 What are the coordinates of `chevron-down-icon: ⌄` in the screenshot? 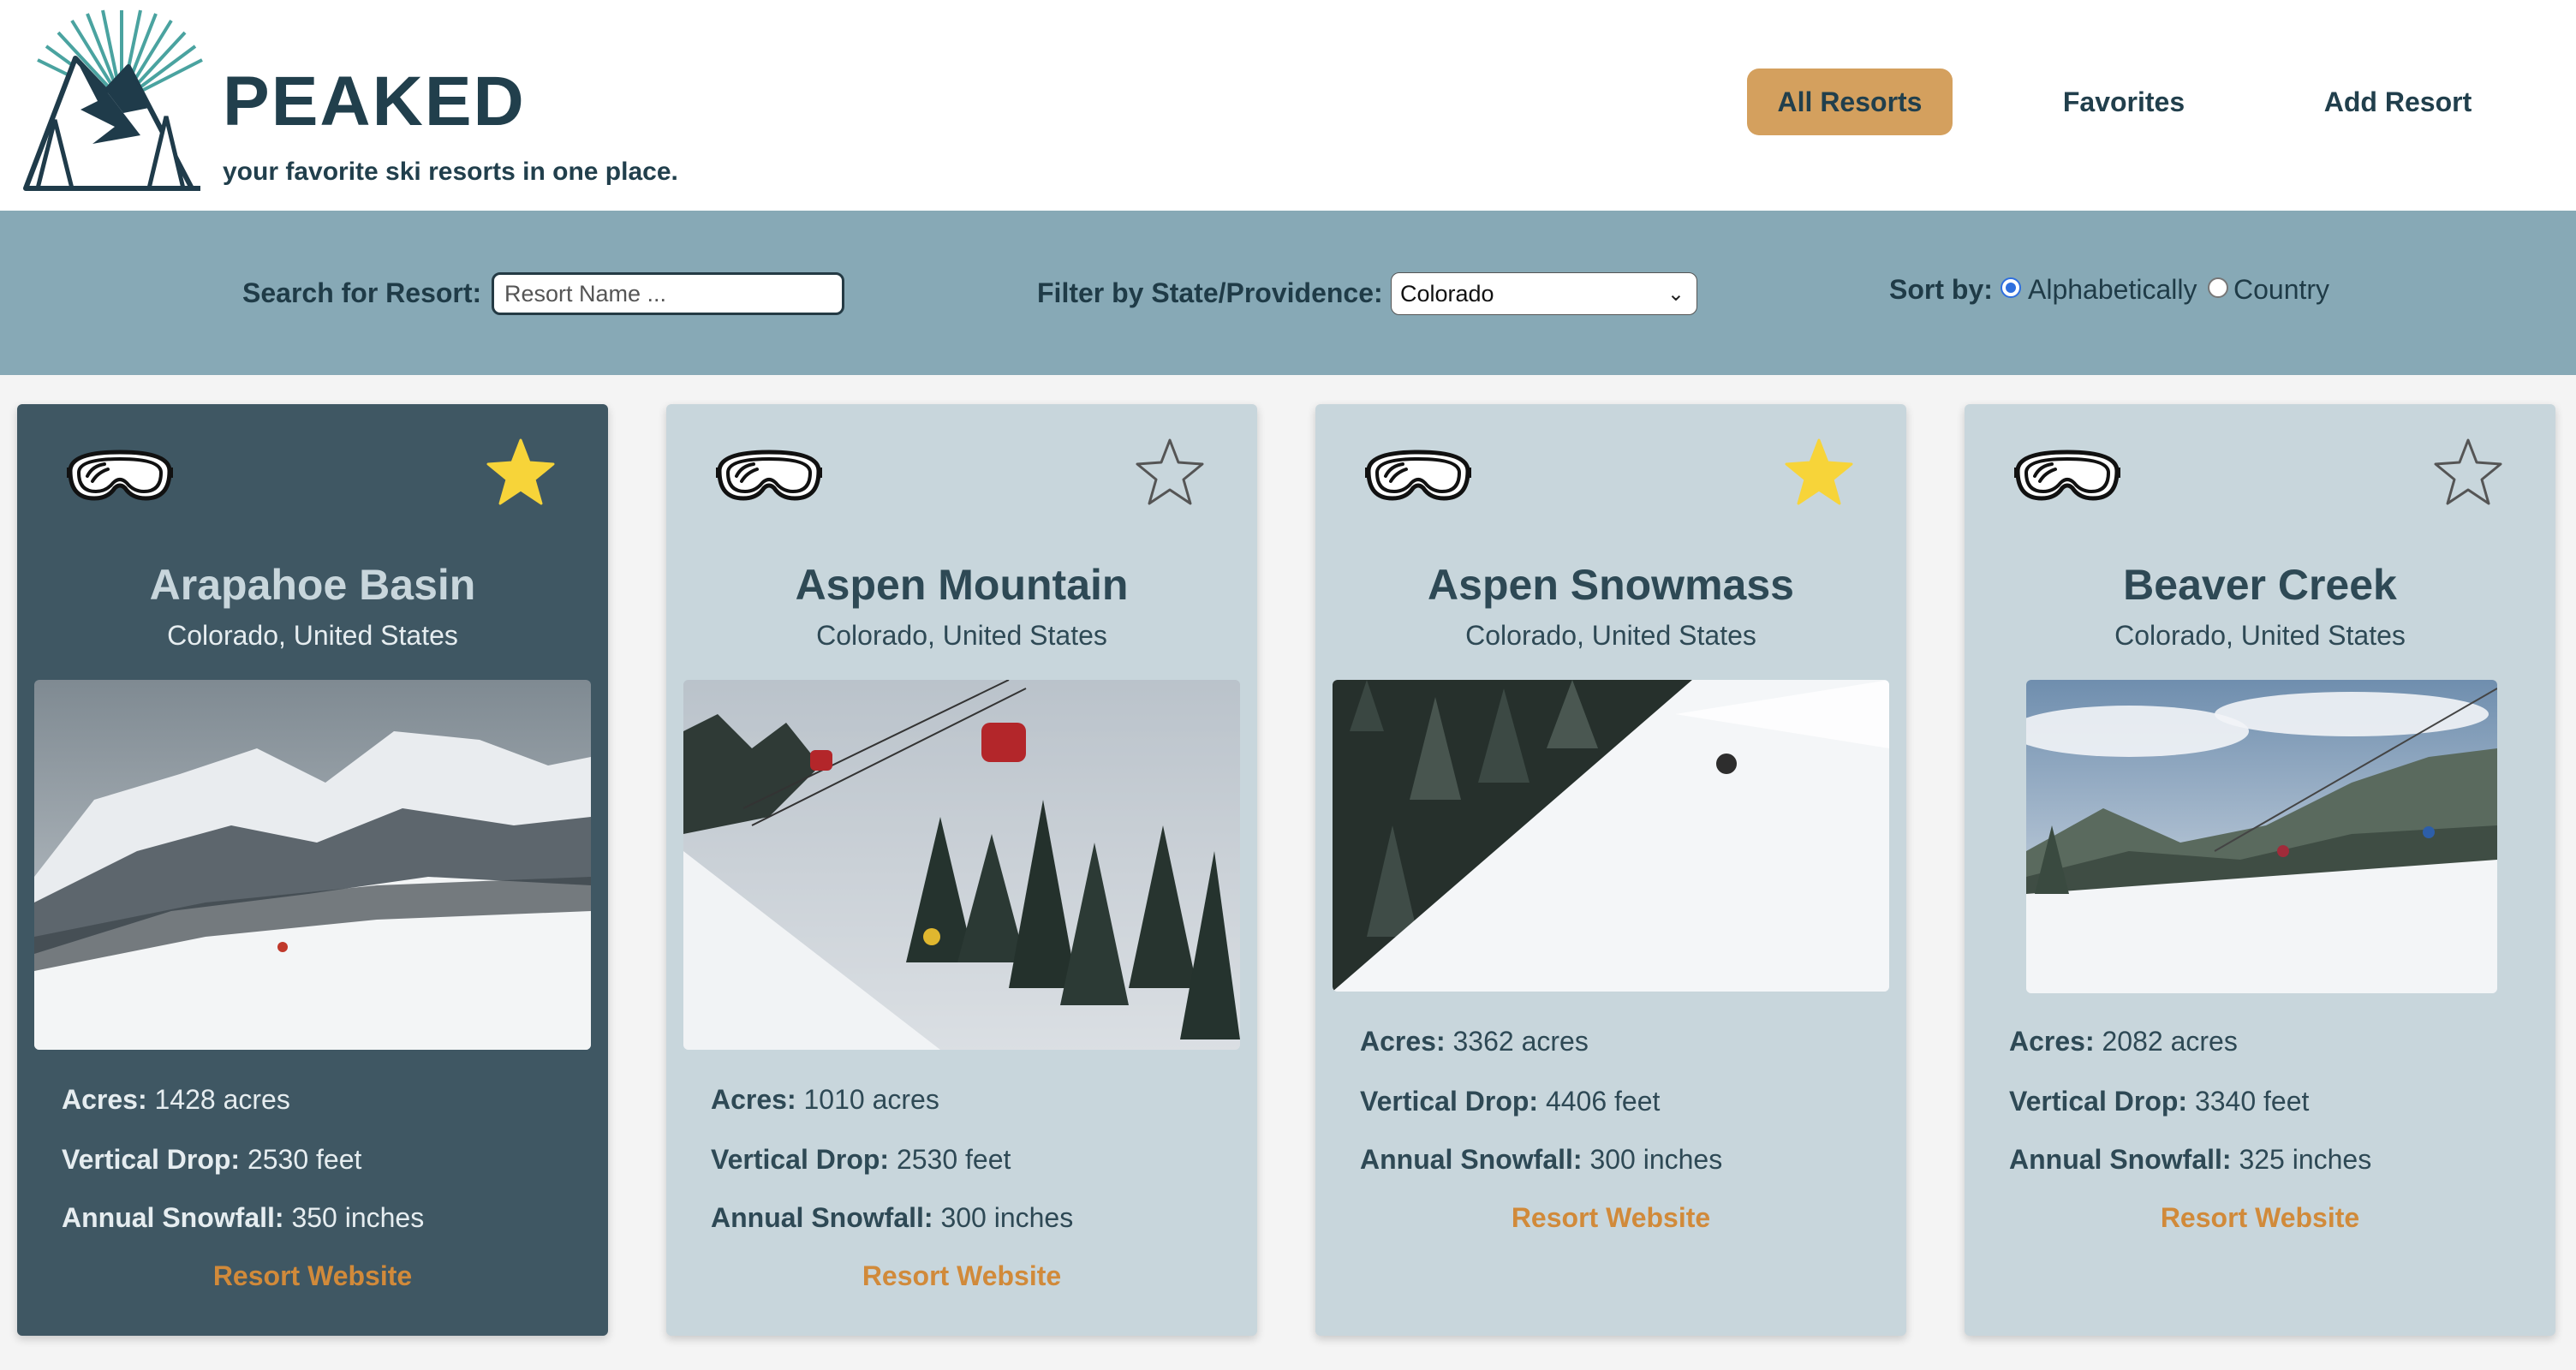 It's located at (1676, 294).